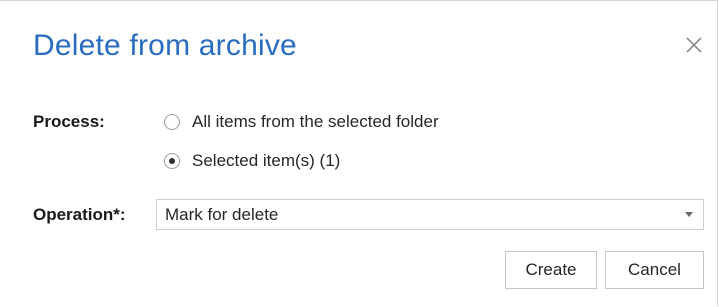  I want to click on operation-label: Operation*:, so click(79, 214).